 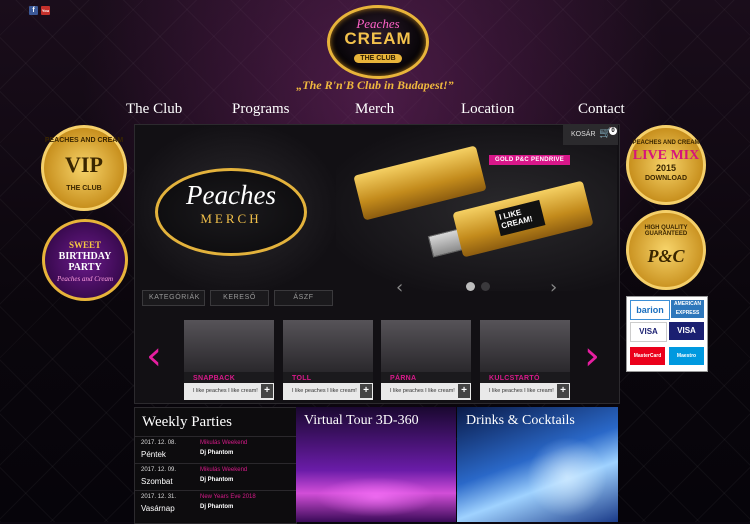 I want to click on product-card: SNAPBACK I like peaches I like cream! +, so click(x=229, y=360).